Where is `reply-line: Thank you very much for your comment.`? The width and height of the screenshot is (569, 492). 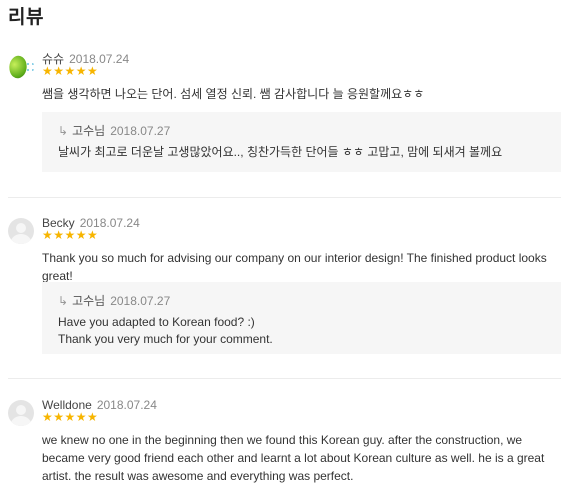 reply-line: Thank you very much for your comment. is located at coordinates (165, 339).